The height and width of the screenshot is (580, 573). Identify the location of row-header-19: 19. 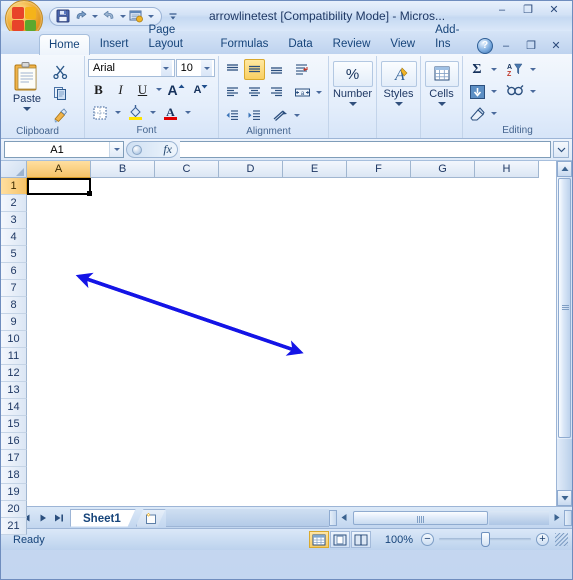
(14, 492).